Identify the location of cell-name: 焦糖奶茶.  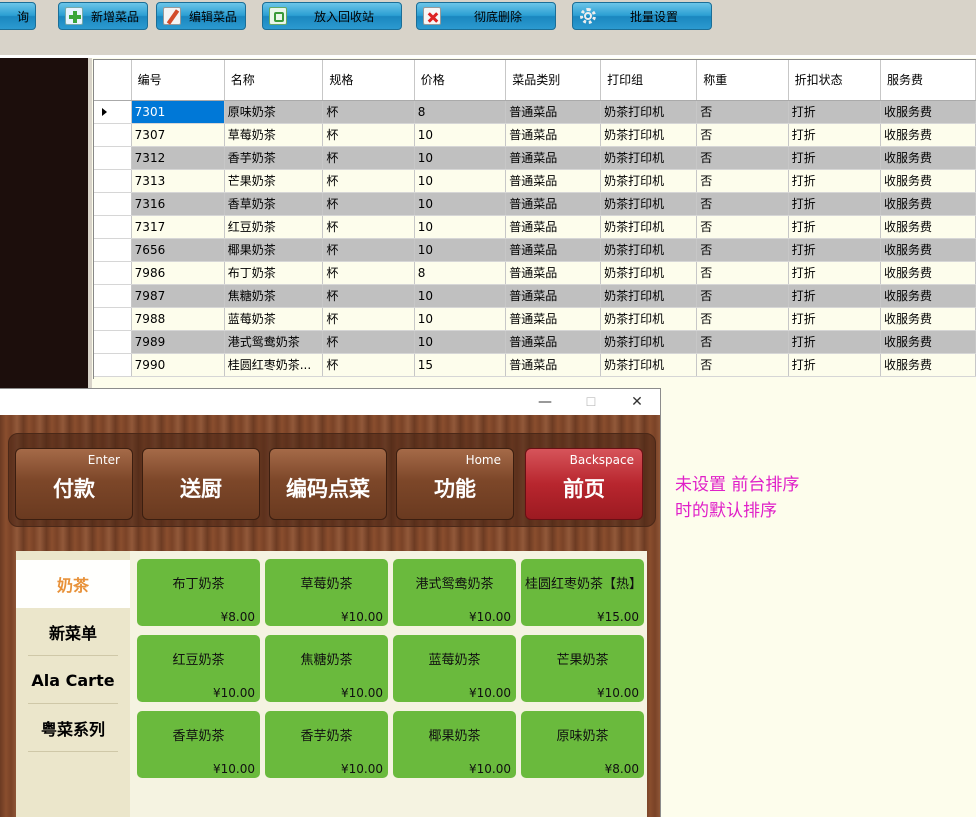
(274, 296).